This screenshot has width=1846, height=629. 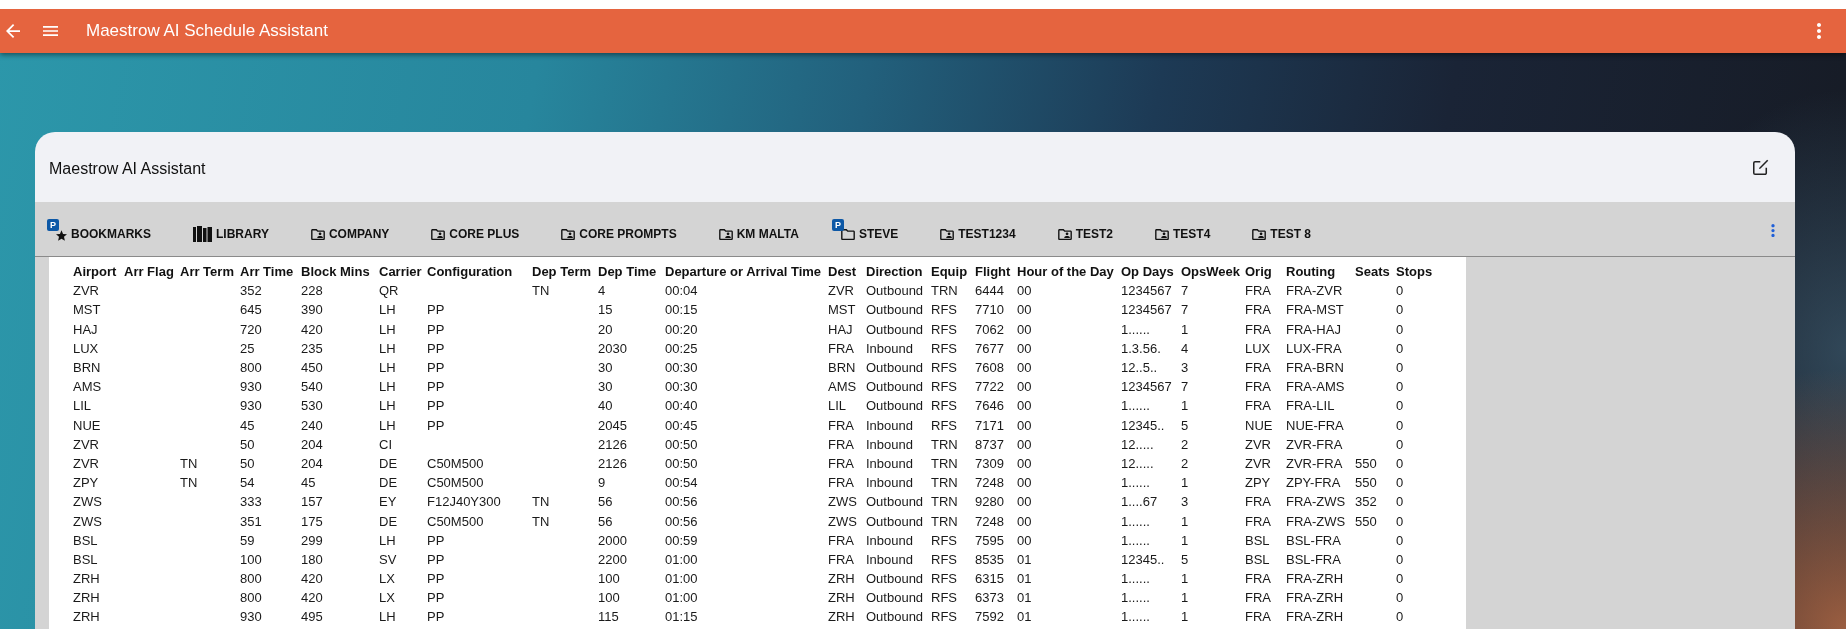 What do you see at coordinates (247, 348) in the screenshot?
I see `table-cell-text: 25` at bounding box center [247, 348].